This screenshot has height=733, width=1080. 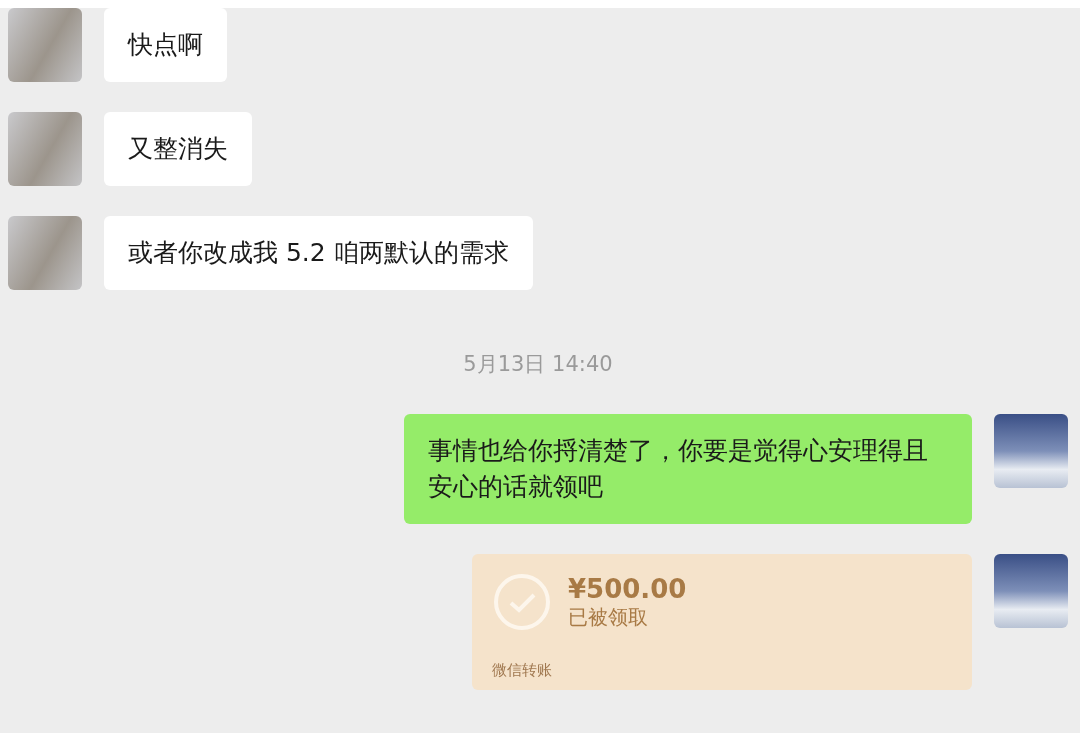 I want to click on transfer-label: 微信转账, so click(x=522, y=670).